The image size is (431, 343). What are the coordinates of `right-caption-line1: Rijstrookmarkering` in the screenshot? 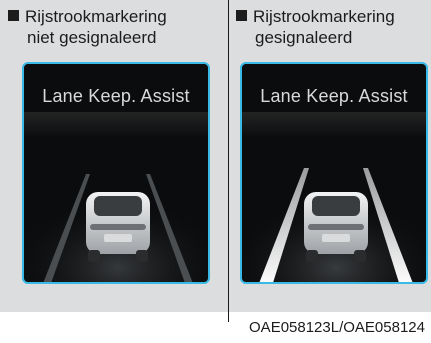 It's located at (324, 16).